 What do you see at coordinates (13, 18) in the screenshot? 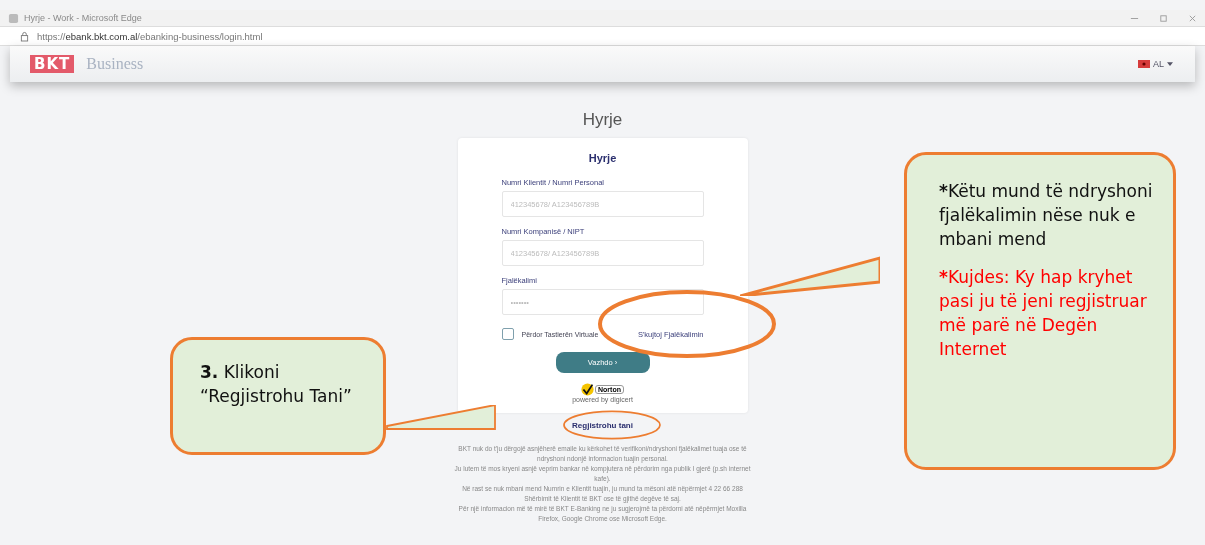
I see `browser-tab-icon` at bounding box center [13, 18].